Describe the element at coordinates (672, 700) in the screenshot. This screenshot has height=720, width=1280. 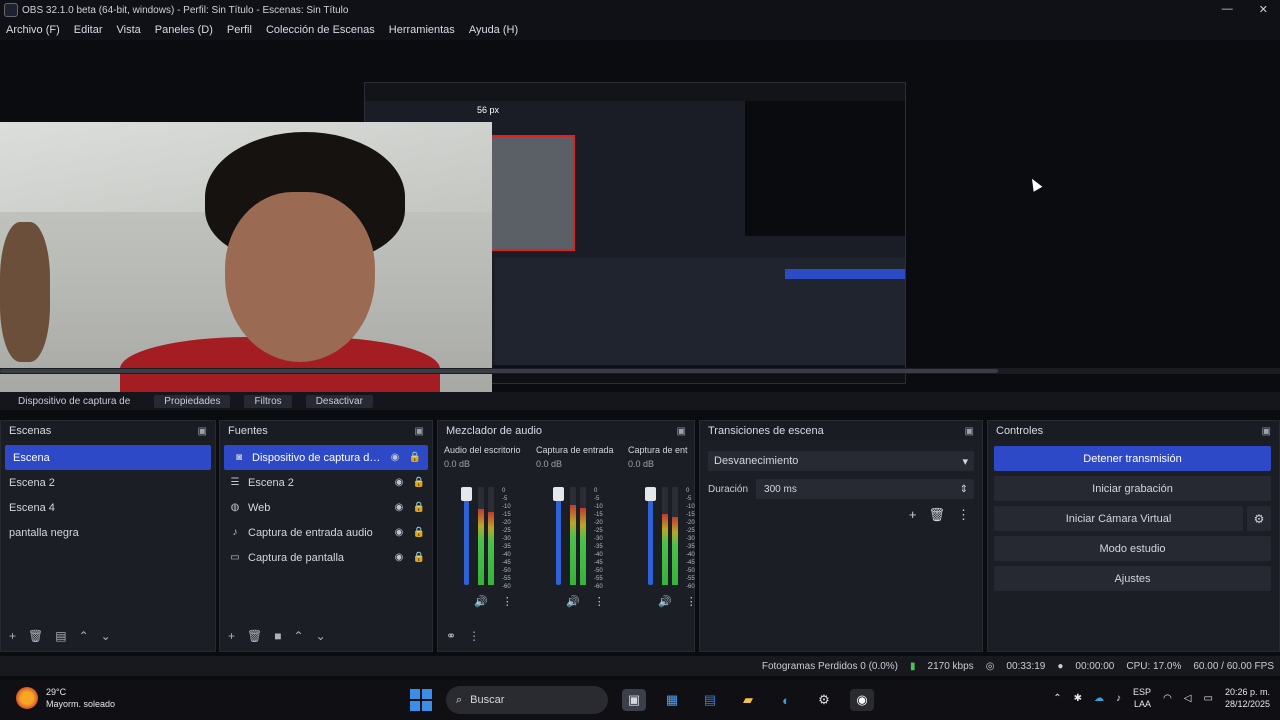
I see `store-icon: ▦` at that location.